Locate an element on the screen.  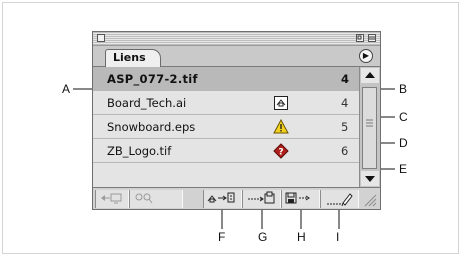
modified-icon is located at coordinates (281, 103).